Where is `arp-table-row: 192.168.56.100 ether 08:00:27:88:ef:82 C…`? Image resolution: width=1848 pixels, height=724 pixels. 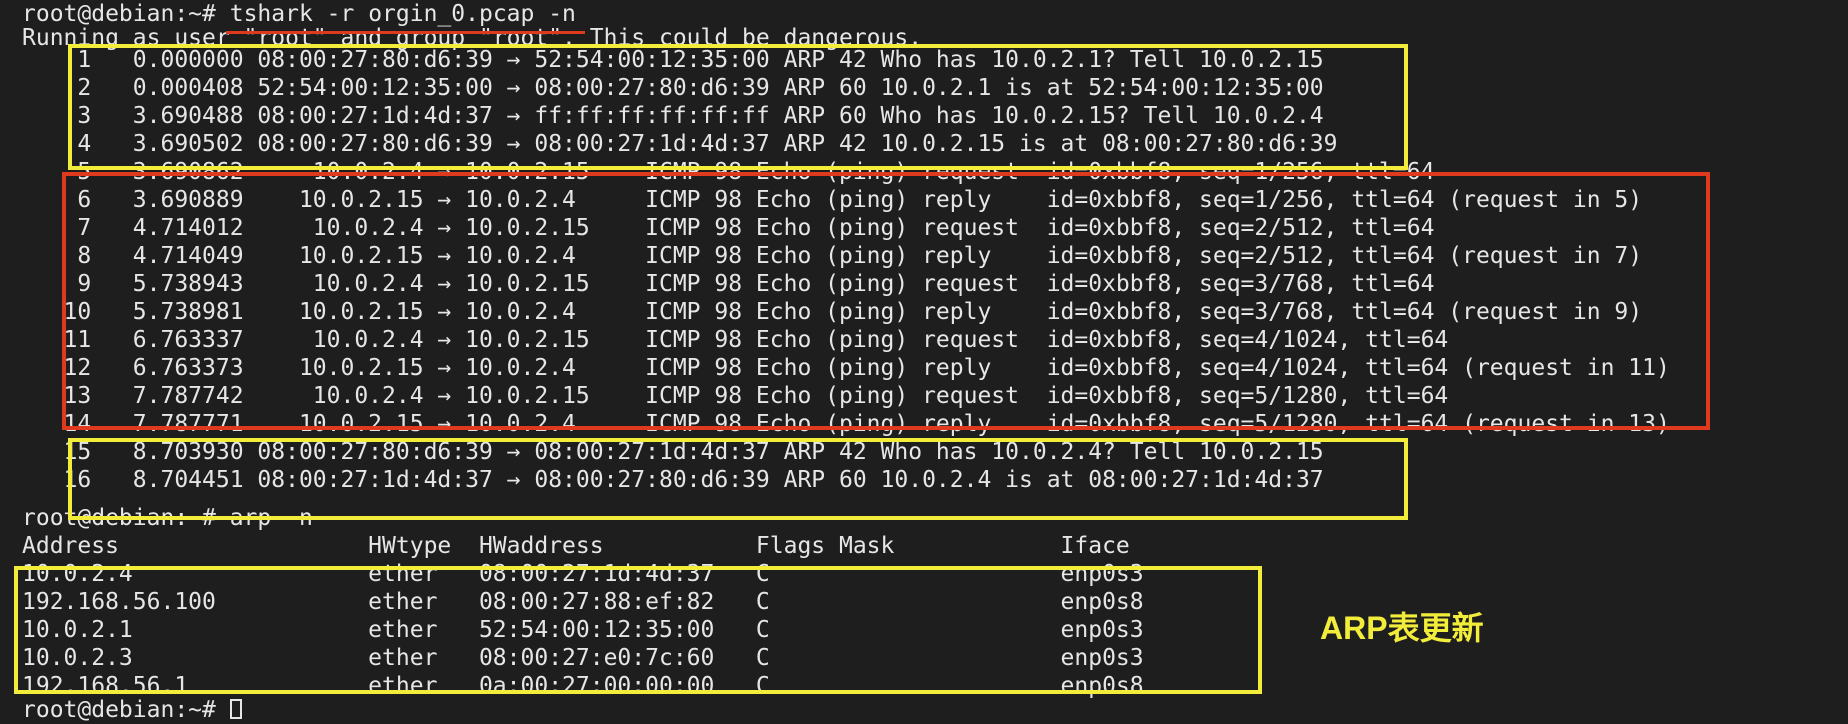 arp-table-row: 192.168.56.100 ether 08:00:27:88:ef:82 C… is located at coordinates (583, 602).